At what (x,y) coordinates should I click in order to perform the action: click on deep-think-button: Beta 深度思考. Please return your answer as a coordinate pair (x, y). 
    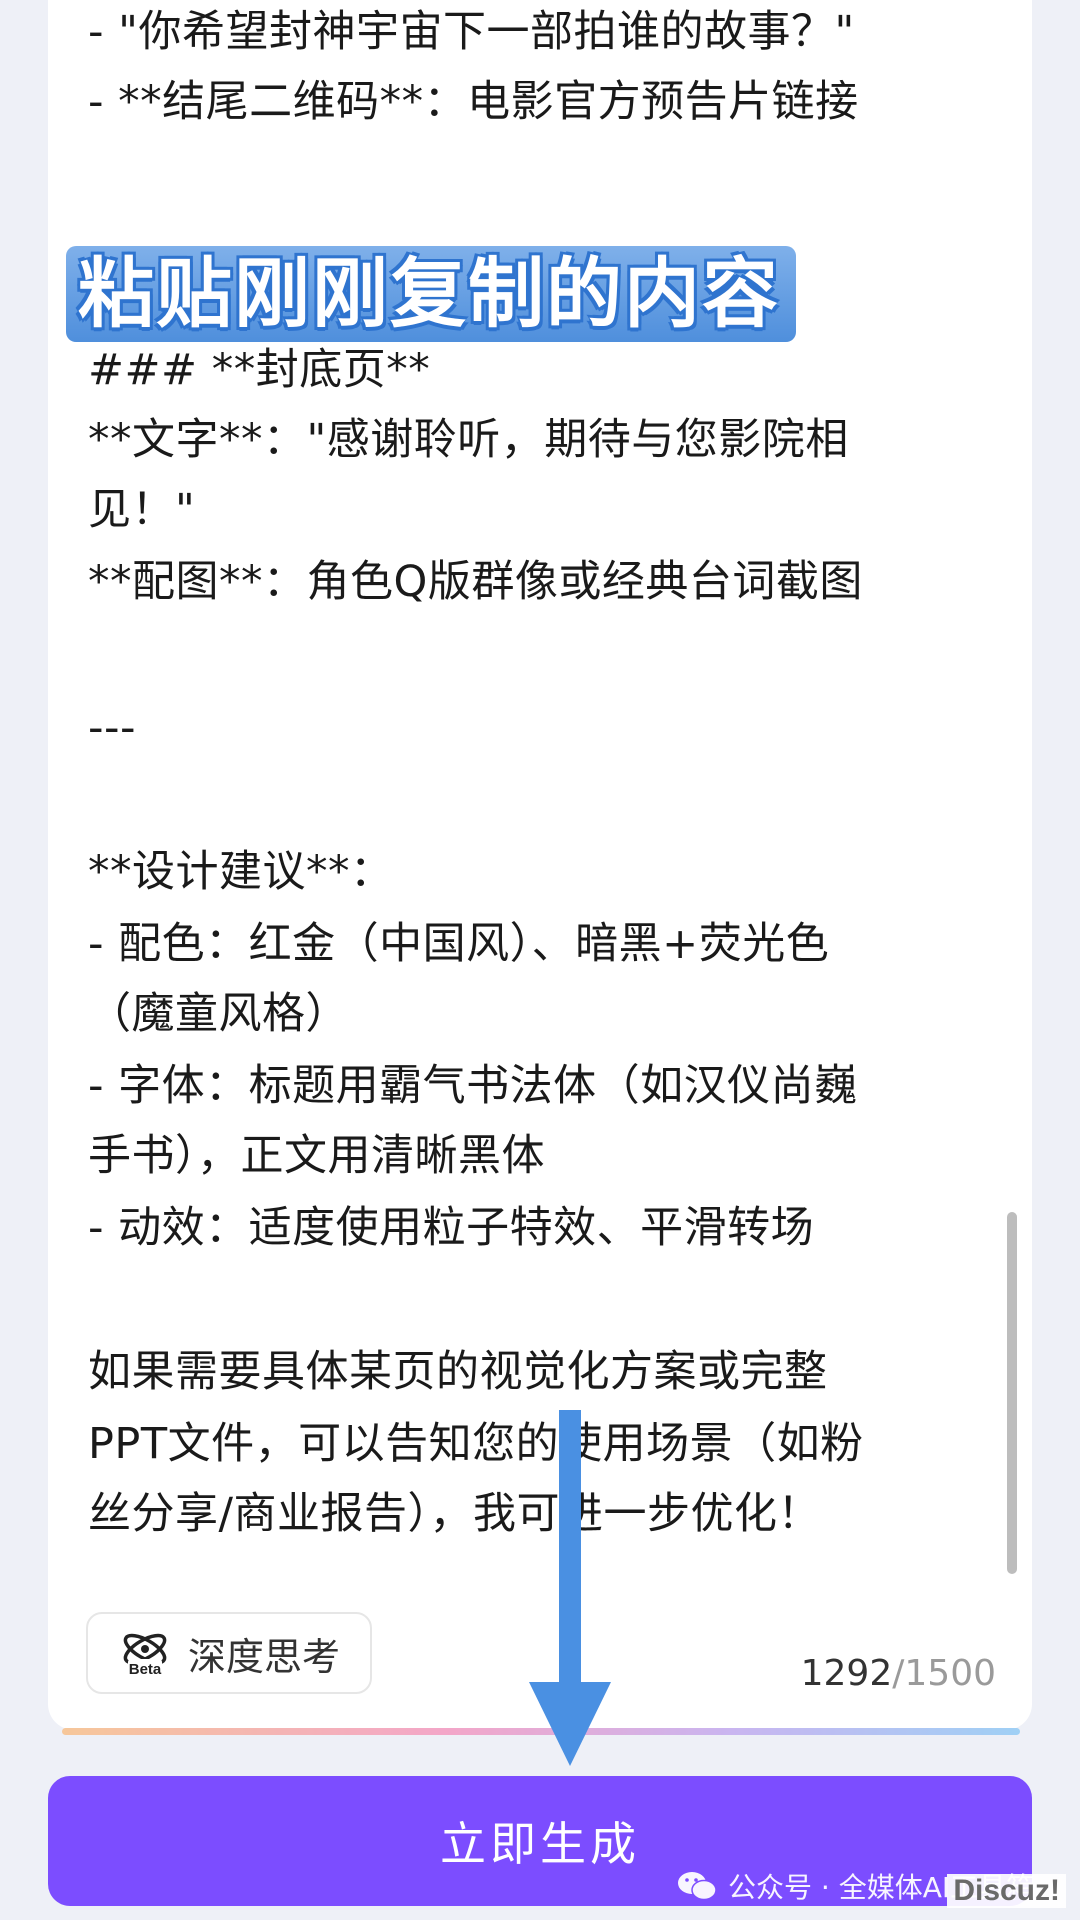
    Looking at the image, I should click on (229, 1653).